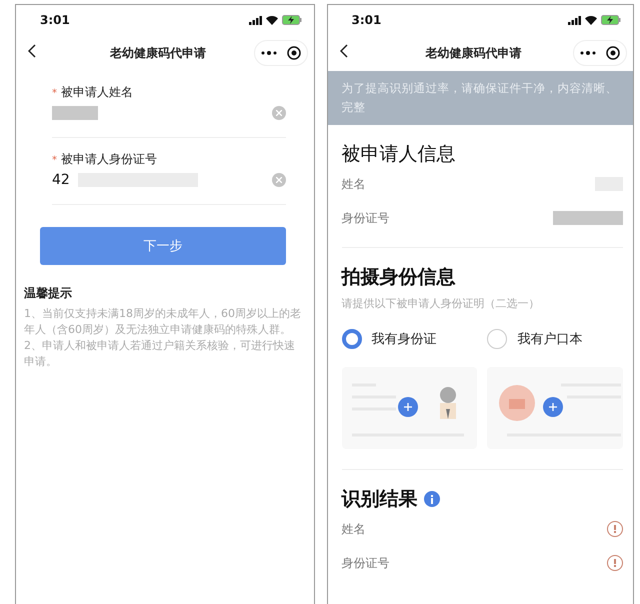 This screenshot has width=640, height=604. Describe the element at coordinates (163, 322) in the screenshot. I see `tip-text: 1、当前仅支持未满18周岁的未成年人，60周岁以上的老年人（含60周岁）及无法独立申请健康码的特殊人群。` at that location.